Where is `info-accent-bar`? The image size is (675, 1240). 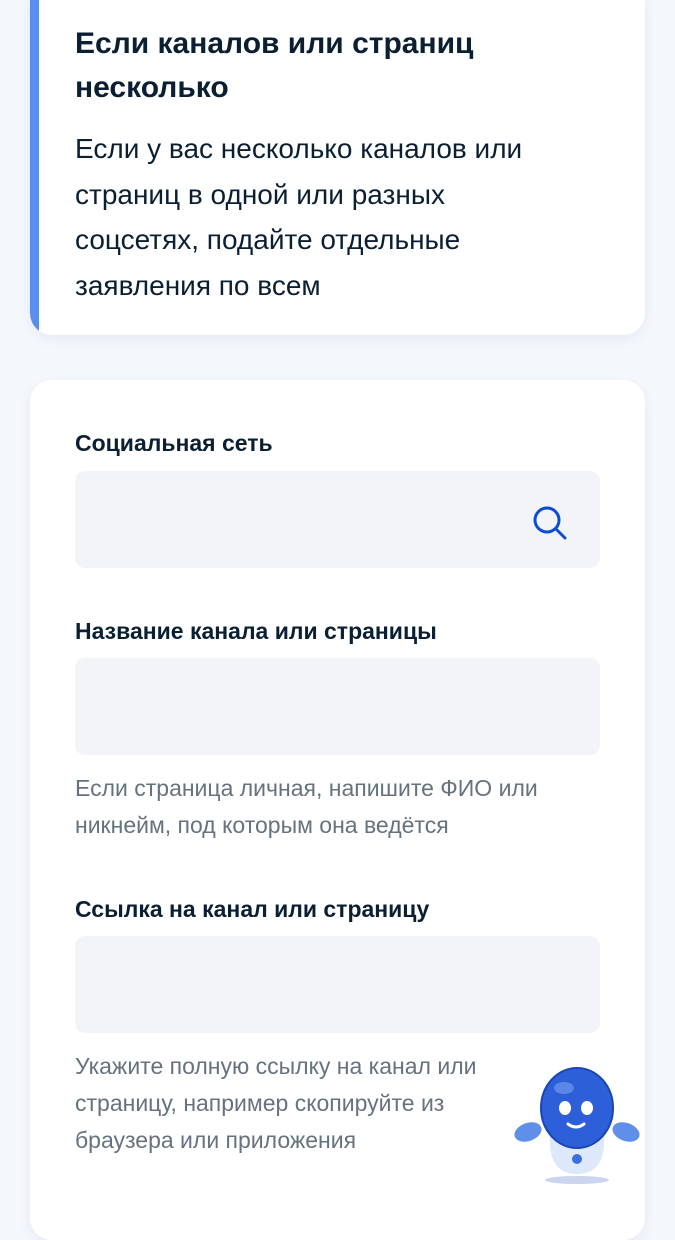
info-accent-bar is located at coordinates (34, 167).